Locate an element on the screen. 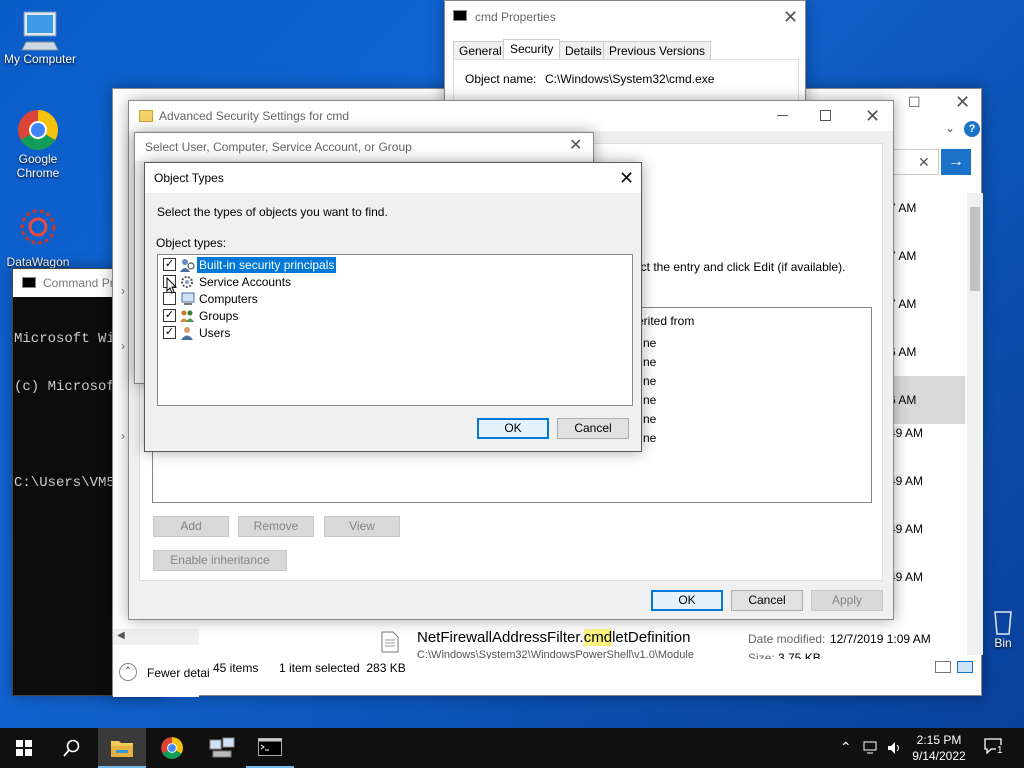 The image size is (1024, 768). taskbar-network-app is located at coordinates (222, 748).